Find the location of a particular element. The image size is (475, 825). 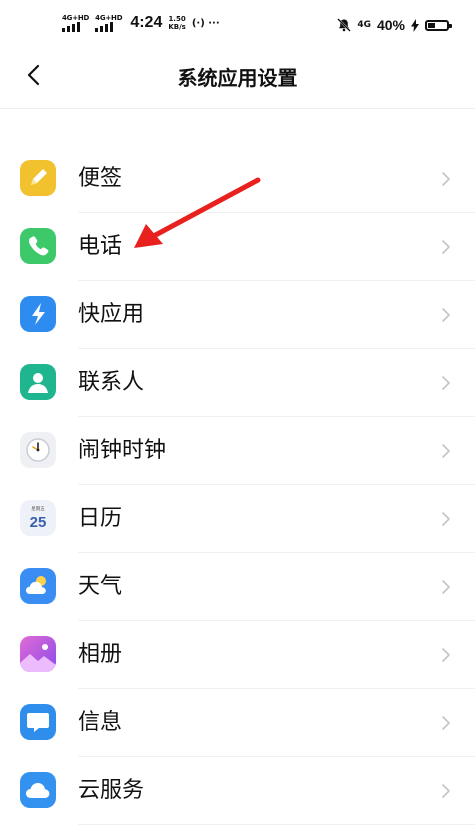

svg-text: 星期五 is located at coordinates (38, 509).